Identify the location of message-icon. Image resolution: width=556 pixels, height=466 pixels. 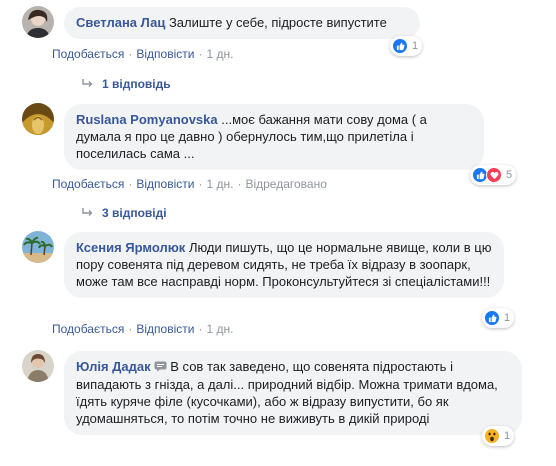
(160, 367).